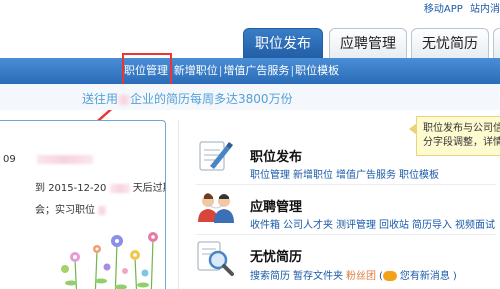 The height and width of the screenshot is (289, 500). I want to click on message-badge-icon, so click(389, 276).